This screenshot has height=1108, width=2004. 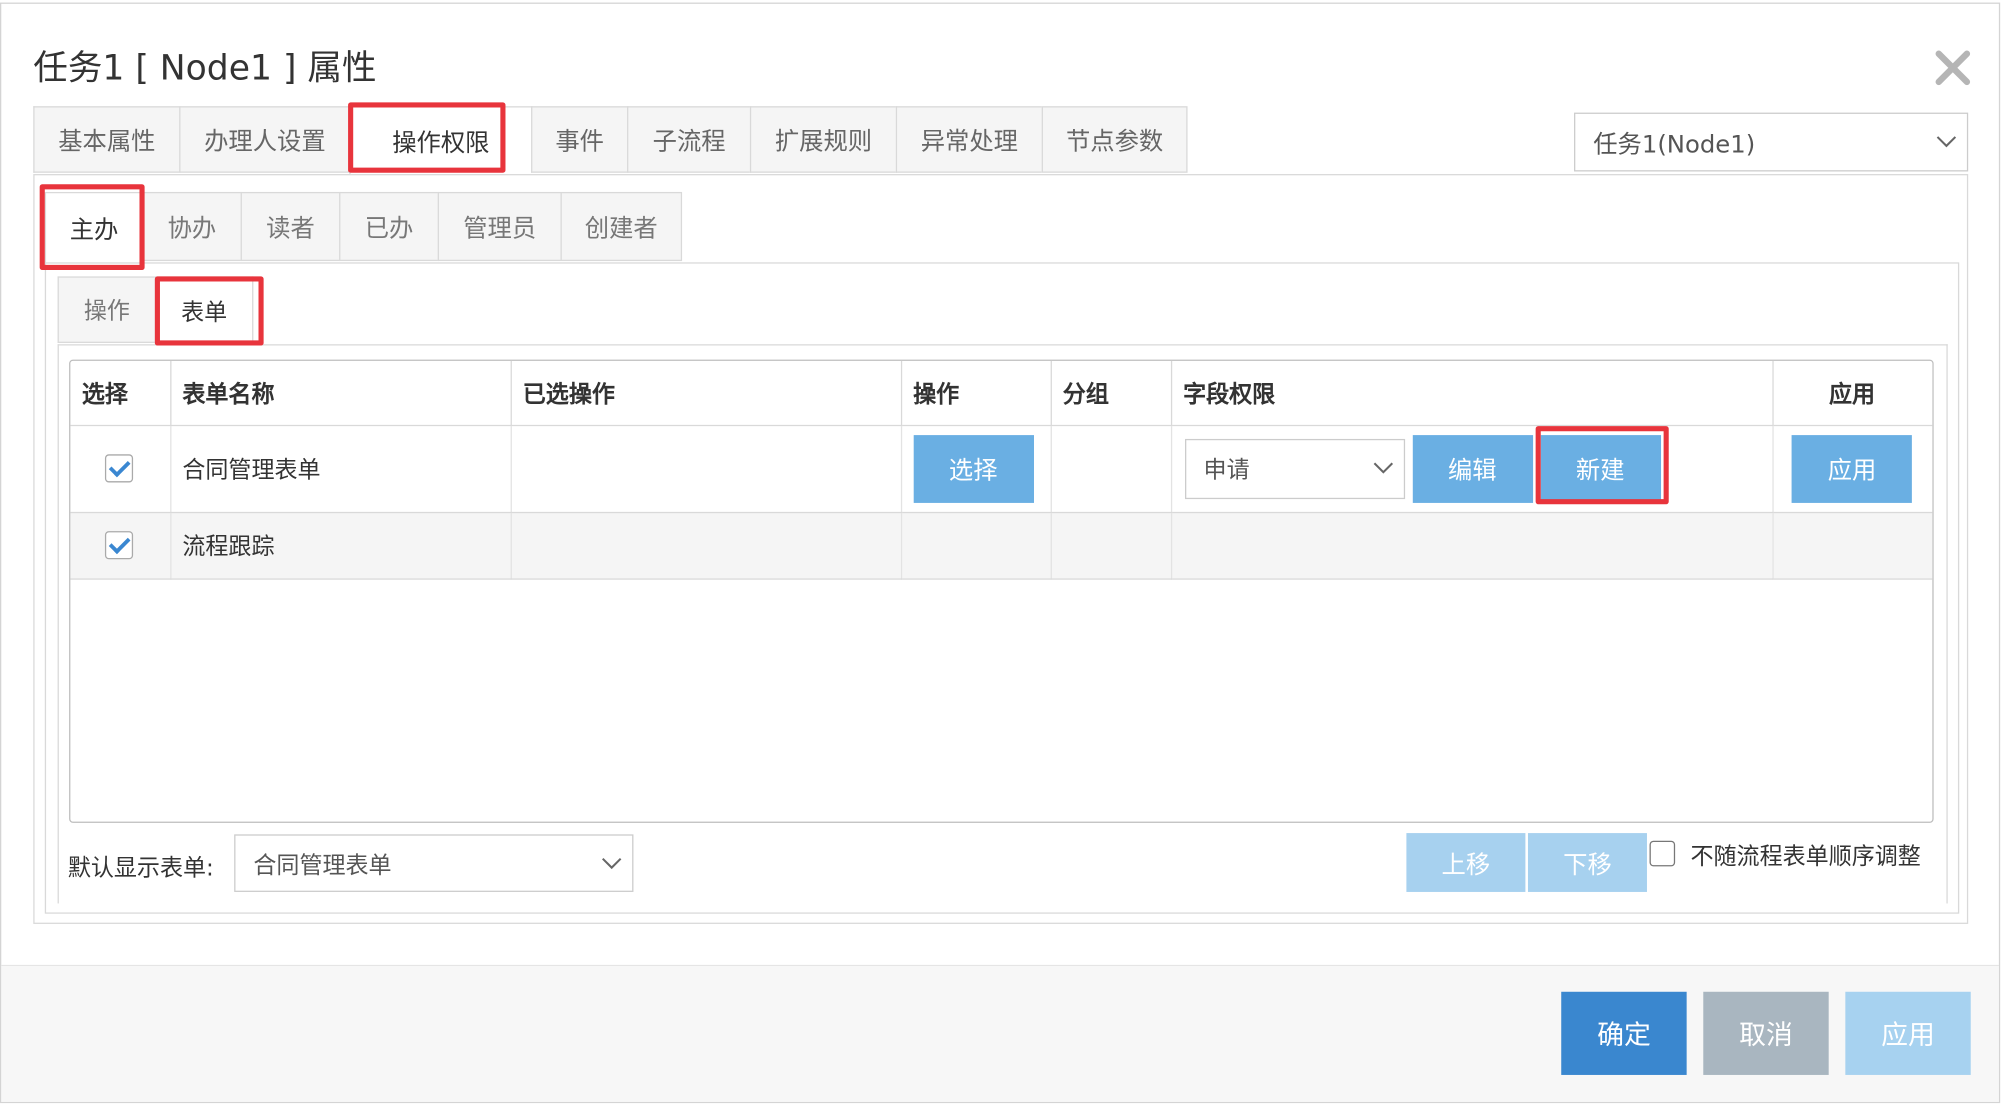 I want to click on tab-done: 已办, so click(x=388, y=226).